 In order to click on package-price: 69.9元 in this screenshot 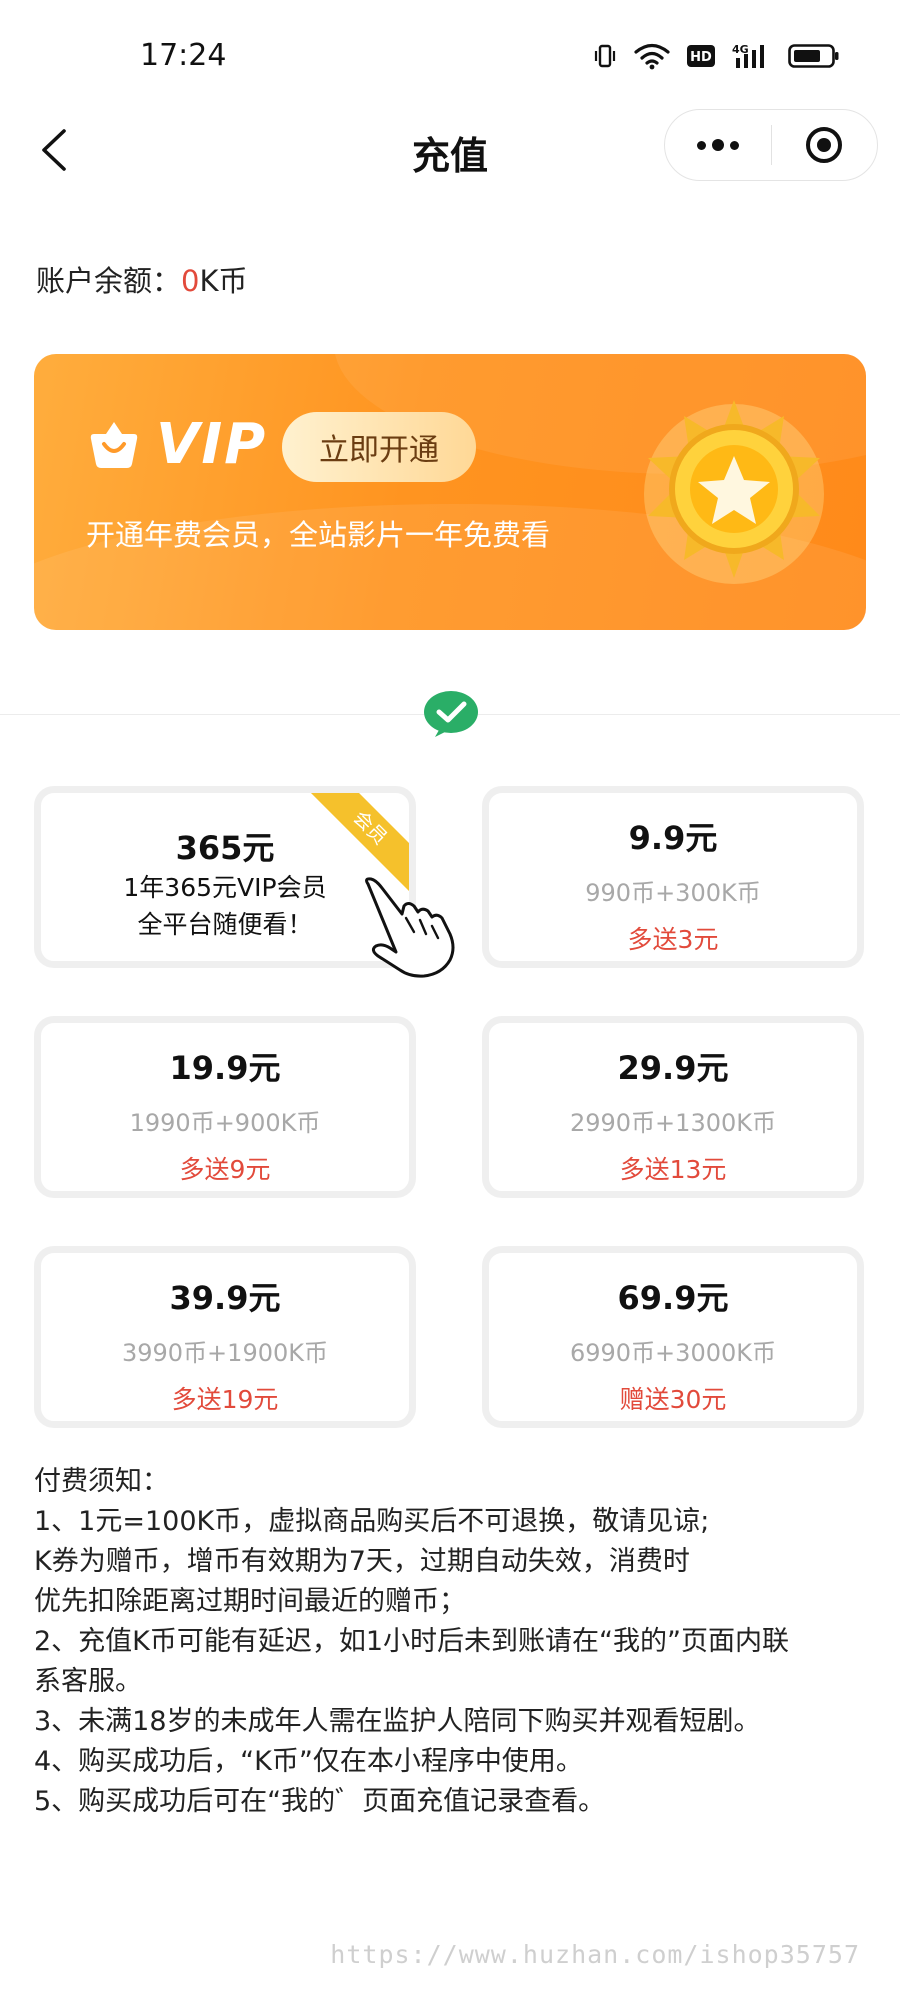, I will do `click(673, 1298)`.